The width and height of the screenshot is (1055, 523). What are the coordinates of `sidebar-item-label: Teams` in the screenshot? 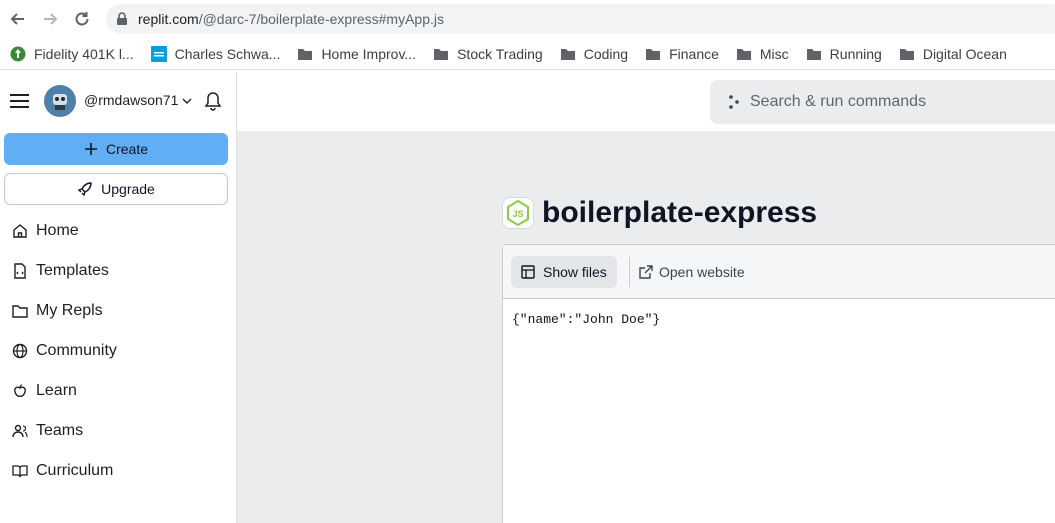 It's located at (60, 430).